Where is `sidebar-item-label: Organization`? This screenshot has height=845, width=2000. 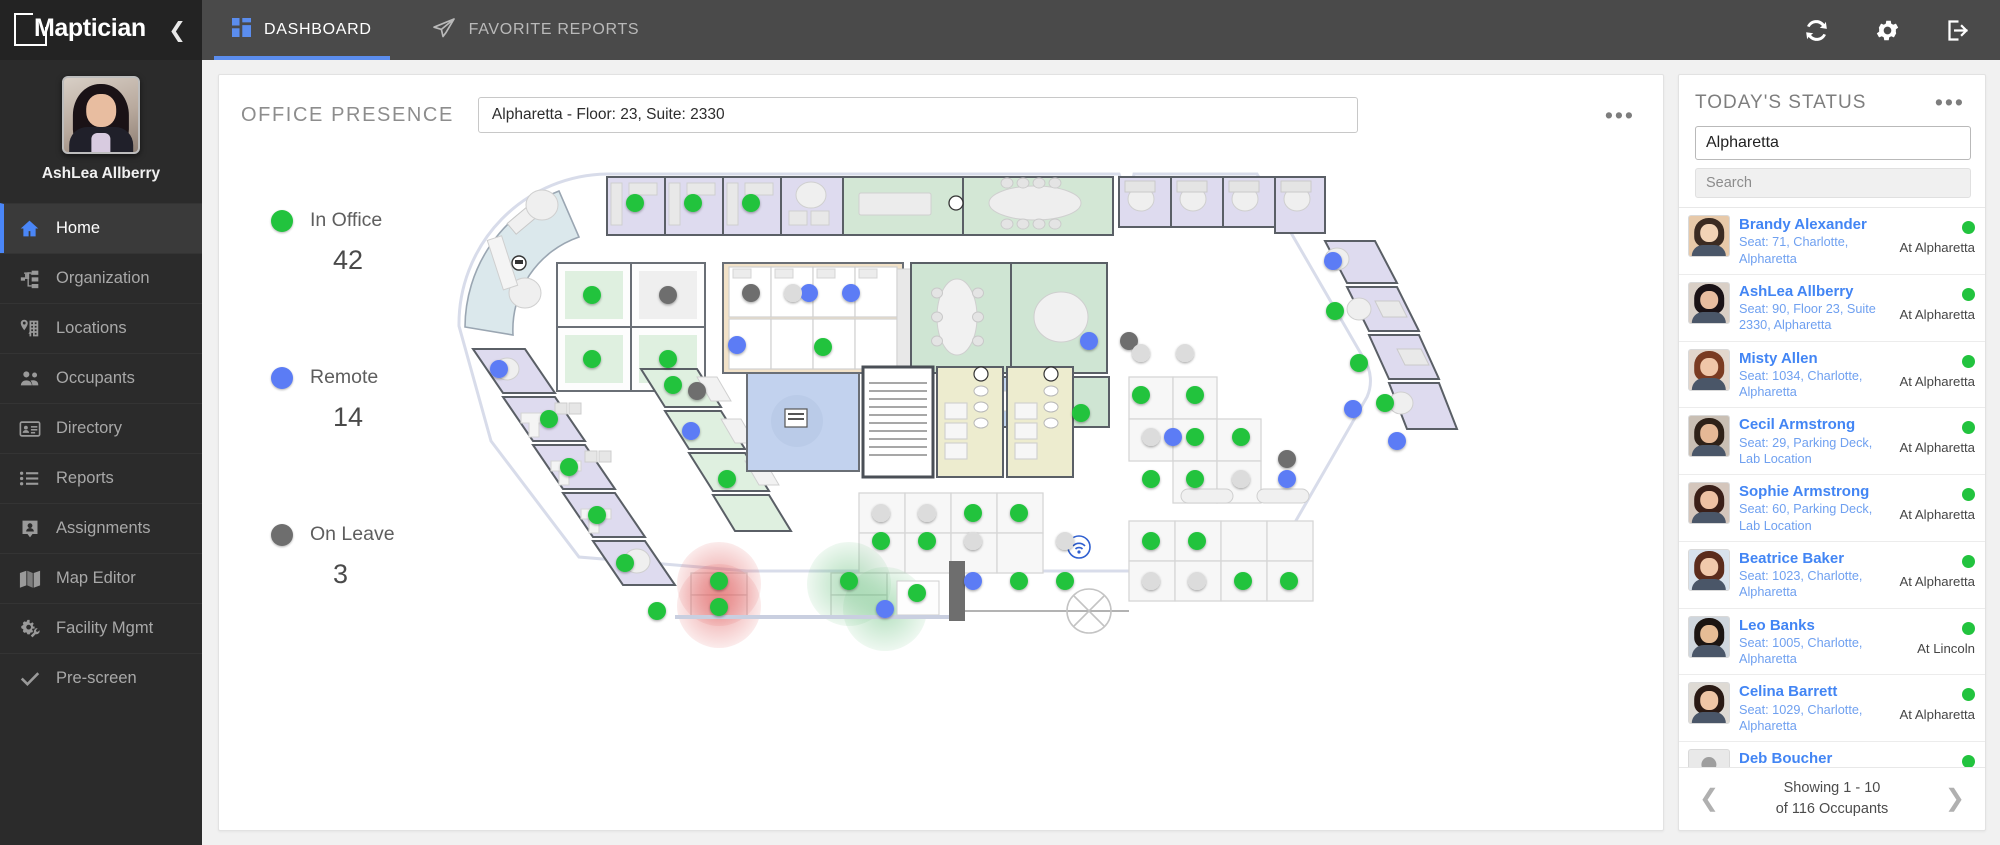
sidebar-item-label: Organization is located at coordinates (103, 278).